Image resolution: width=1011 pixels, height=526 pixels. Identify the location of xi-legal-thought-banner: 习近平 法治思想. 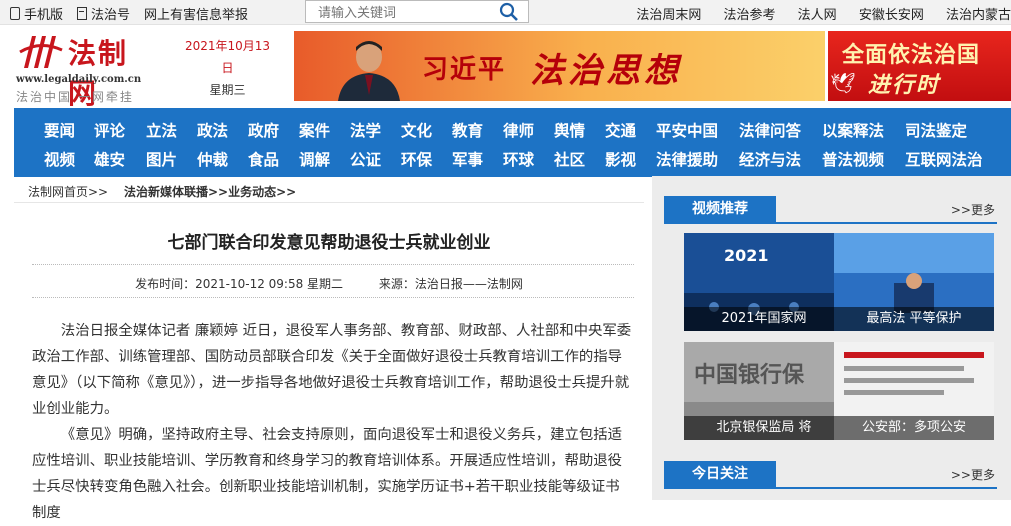
(559, 66).